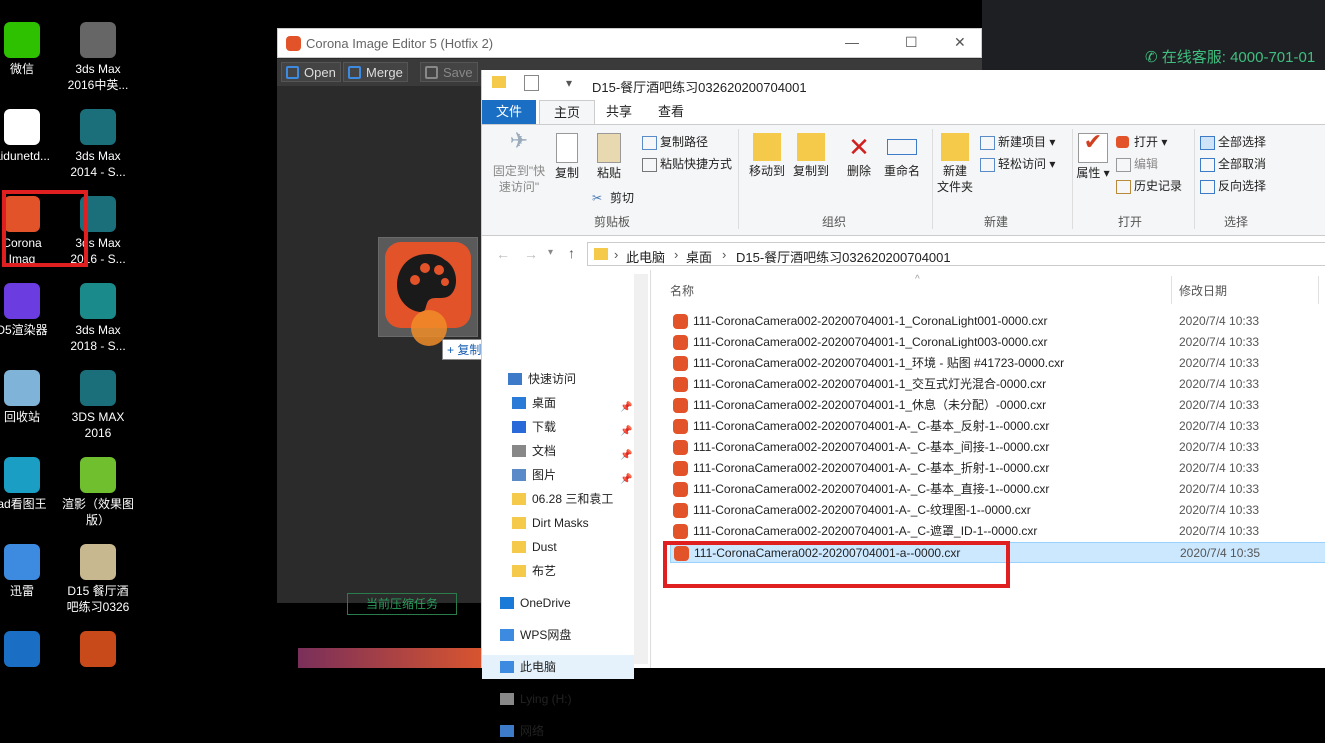 The height and width of the screenshot is (743, 1325). I want to click on close-icon: ✕, so click(960, 42).